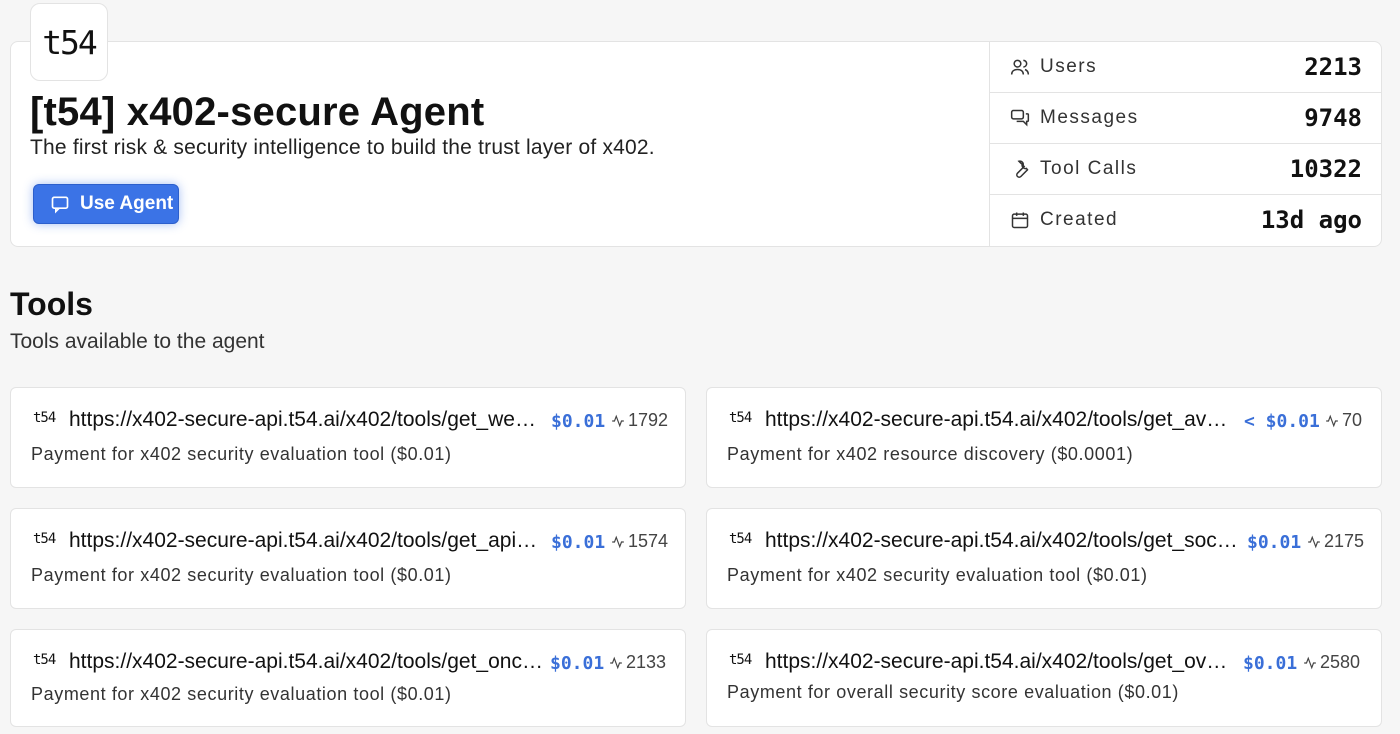 The image size is (1400, 734). Describe the element at coordinates (648, 420) in the screenshot. I see `tool-count-value: 1792` at that location.